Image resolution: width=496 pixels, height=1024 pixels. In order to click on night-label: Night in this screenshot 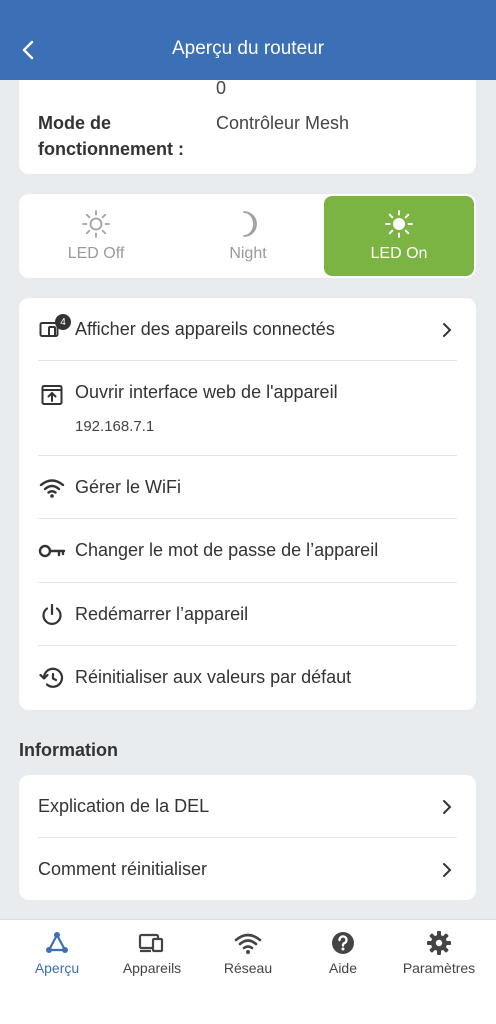, I will do `click(248, 253)`.